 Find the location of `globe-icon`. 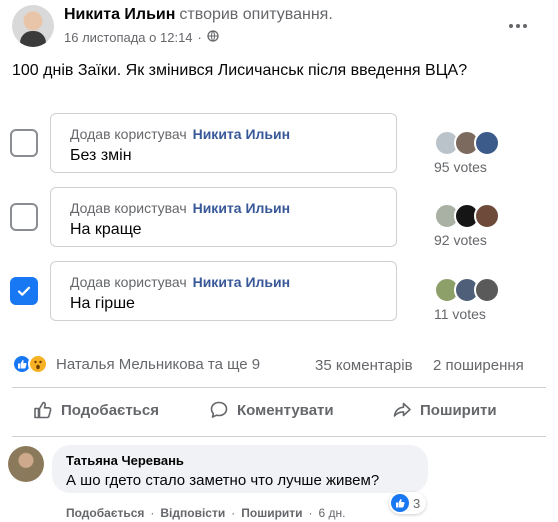

globe-icon is located at coordinates (213, 37).